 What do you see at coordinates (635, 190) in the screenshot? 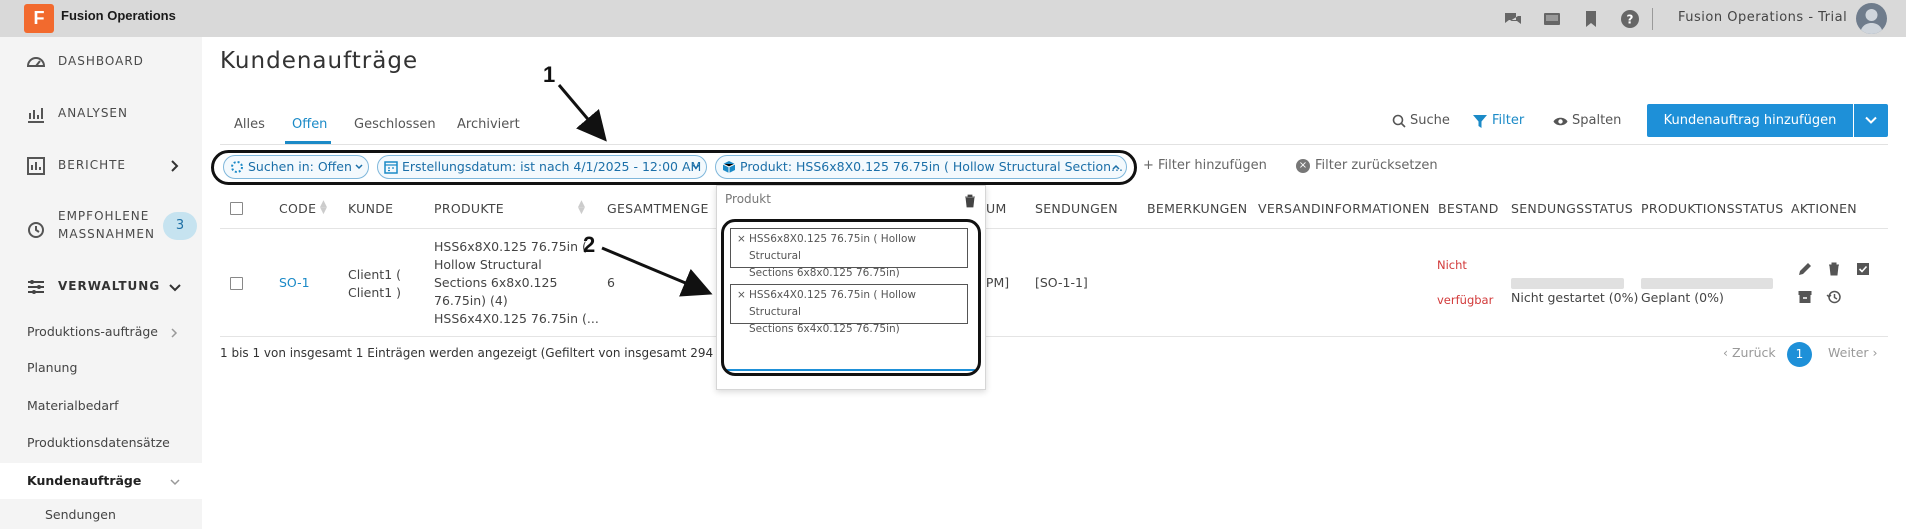
I see `annotation-arrows` at bounding box center [635, 190].